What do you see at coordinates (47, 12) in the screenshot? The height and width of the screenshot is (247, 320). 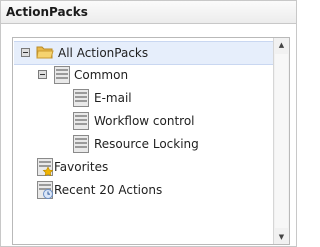 I see `panel-title: ActionPacks` at bounding box center [47, 12].